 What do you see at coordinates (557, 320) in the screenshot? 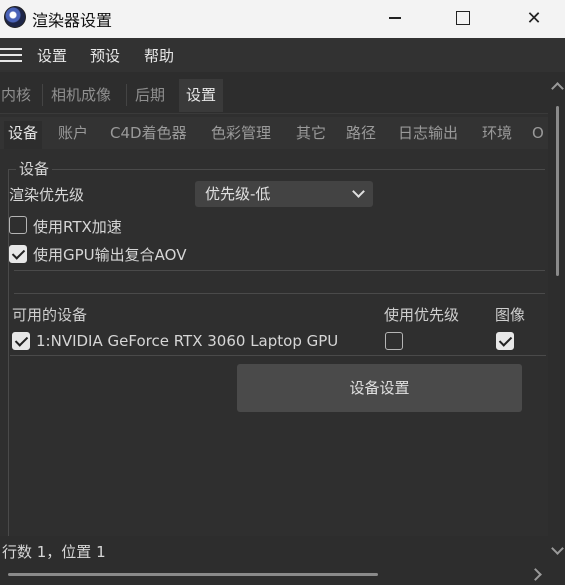
I see `vertical-scrollbar` at bounding box center [557, 320].